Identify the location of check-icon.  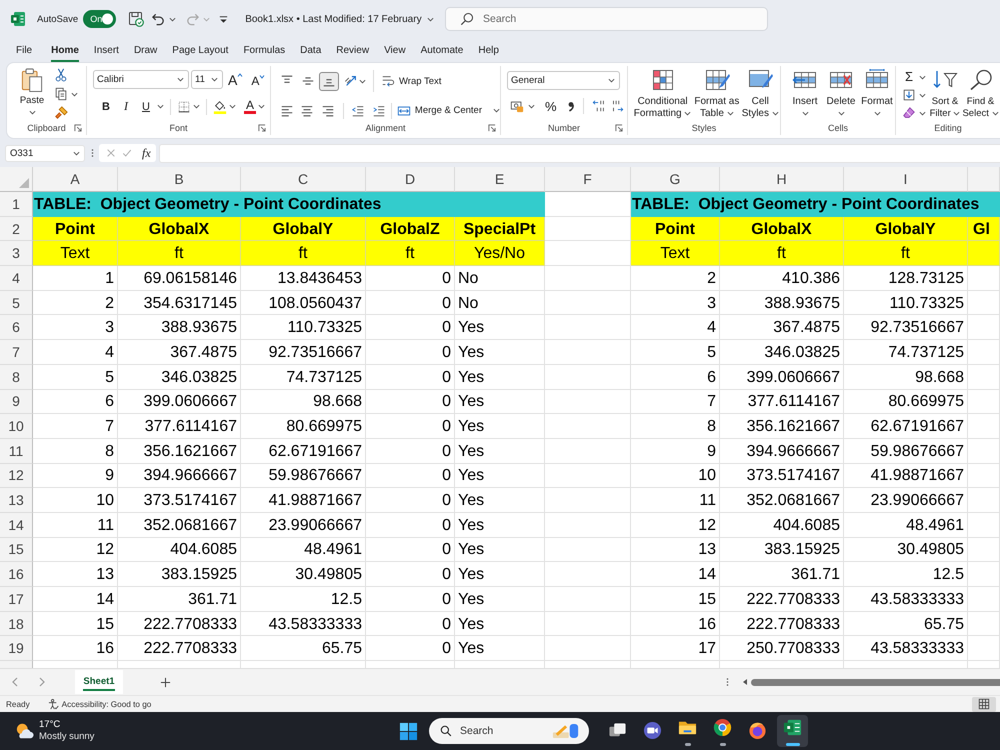
(127, 153).